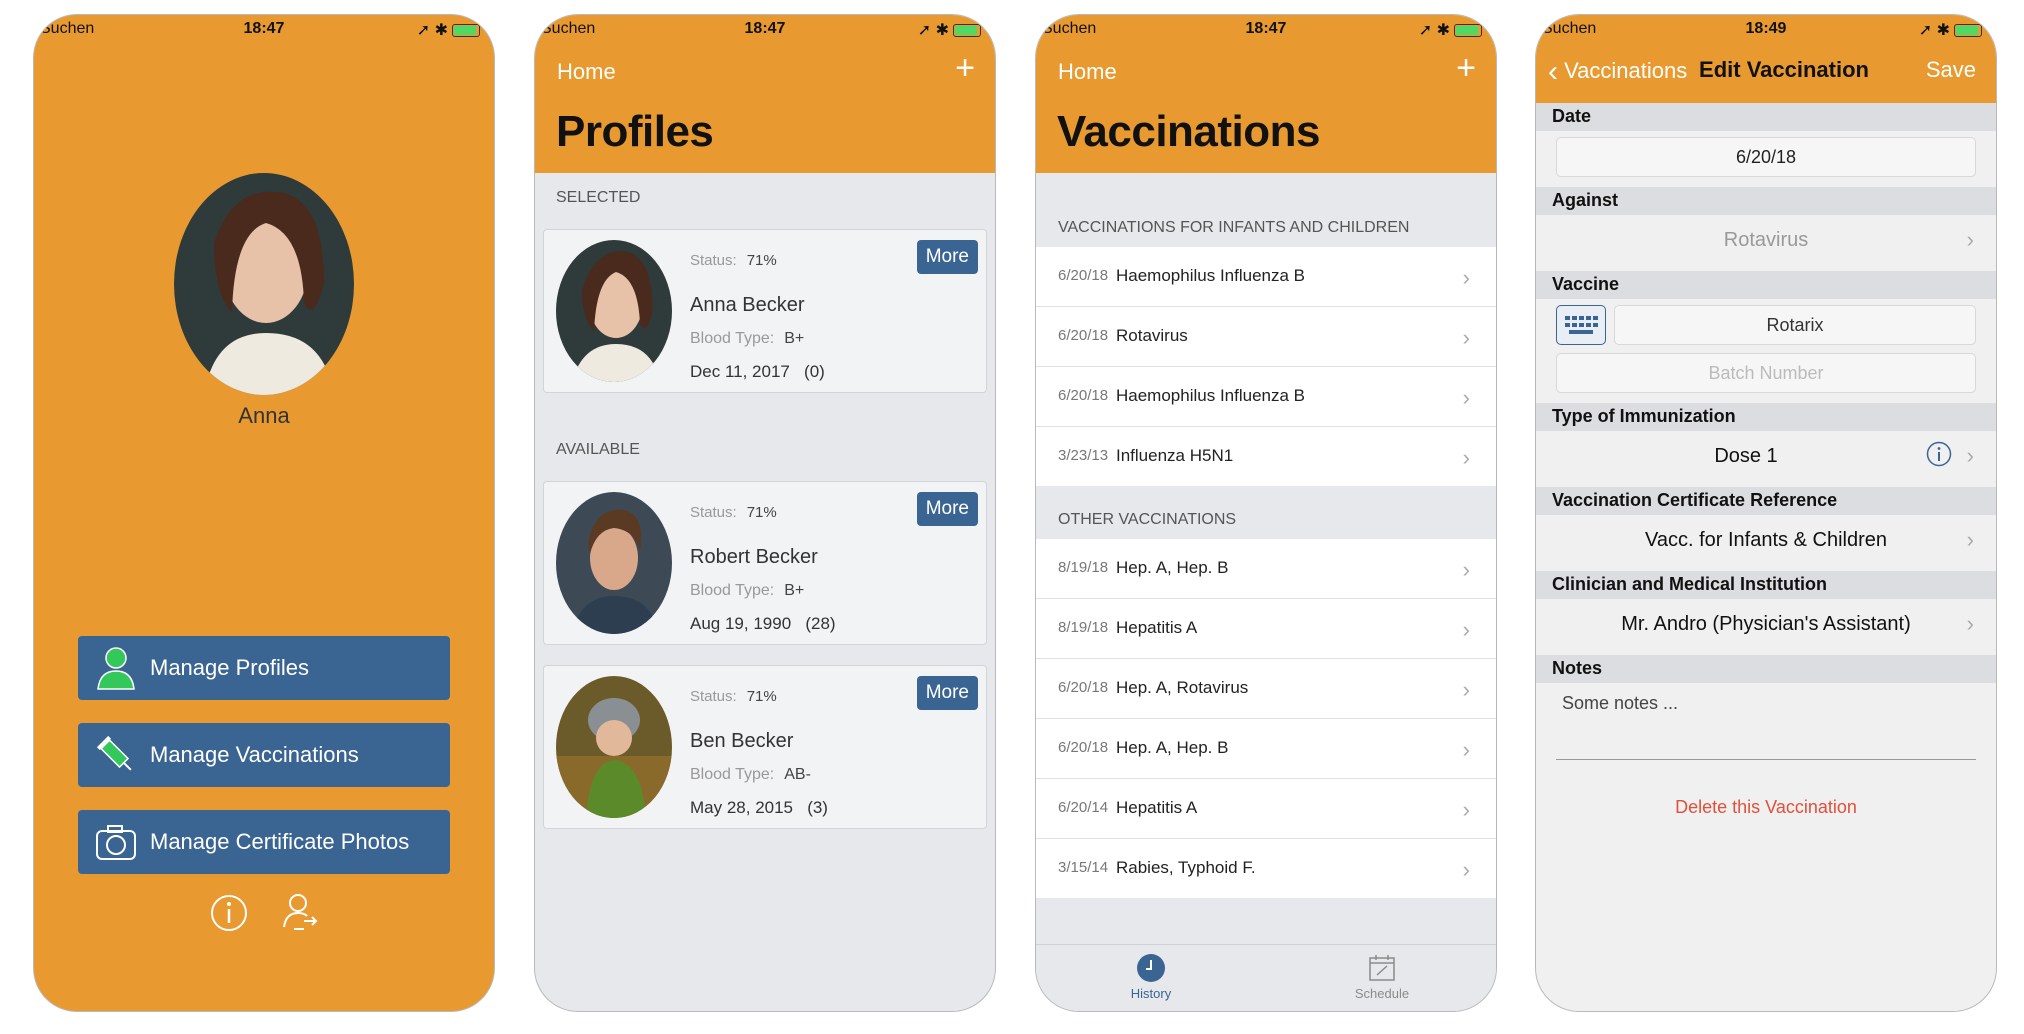 This screenshot has width=2024, height=1034. I want to click on notes-header: Notes, so click(1766, 669).